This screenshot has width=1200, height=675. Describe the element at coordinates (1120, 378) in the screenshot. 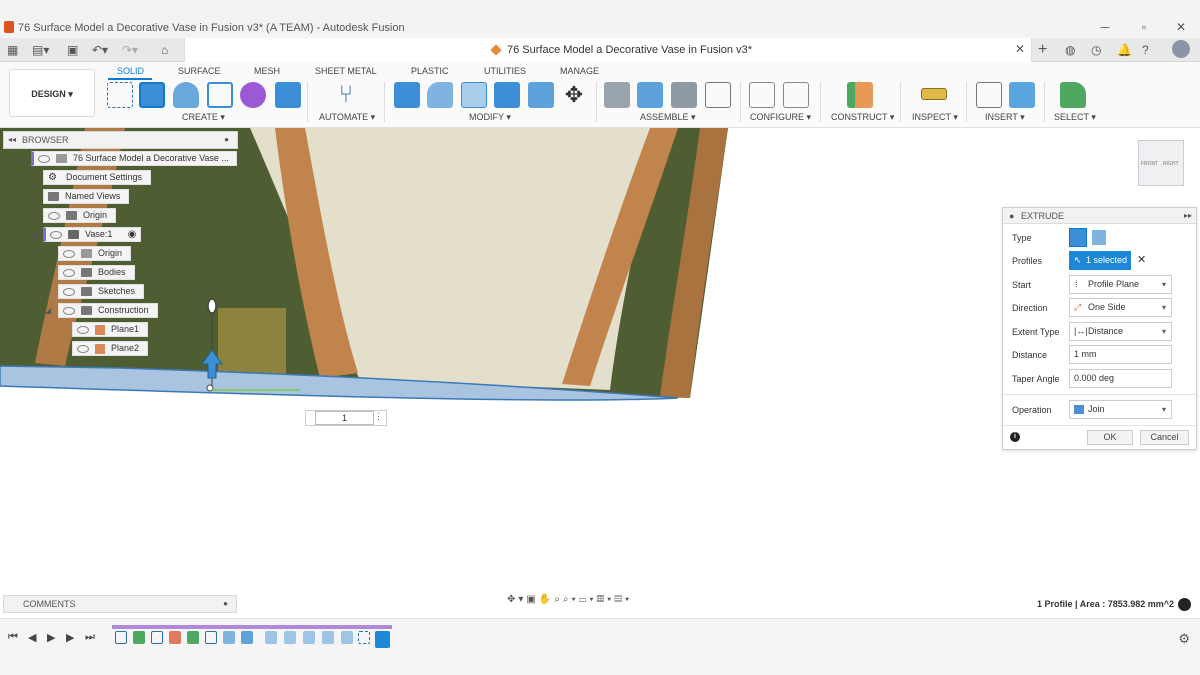

I see `taper-angle-field: 0.000 deg` at that location.